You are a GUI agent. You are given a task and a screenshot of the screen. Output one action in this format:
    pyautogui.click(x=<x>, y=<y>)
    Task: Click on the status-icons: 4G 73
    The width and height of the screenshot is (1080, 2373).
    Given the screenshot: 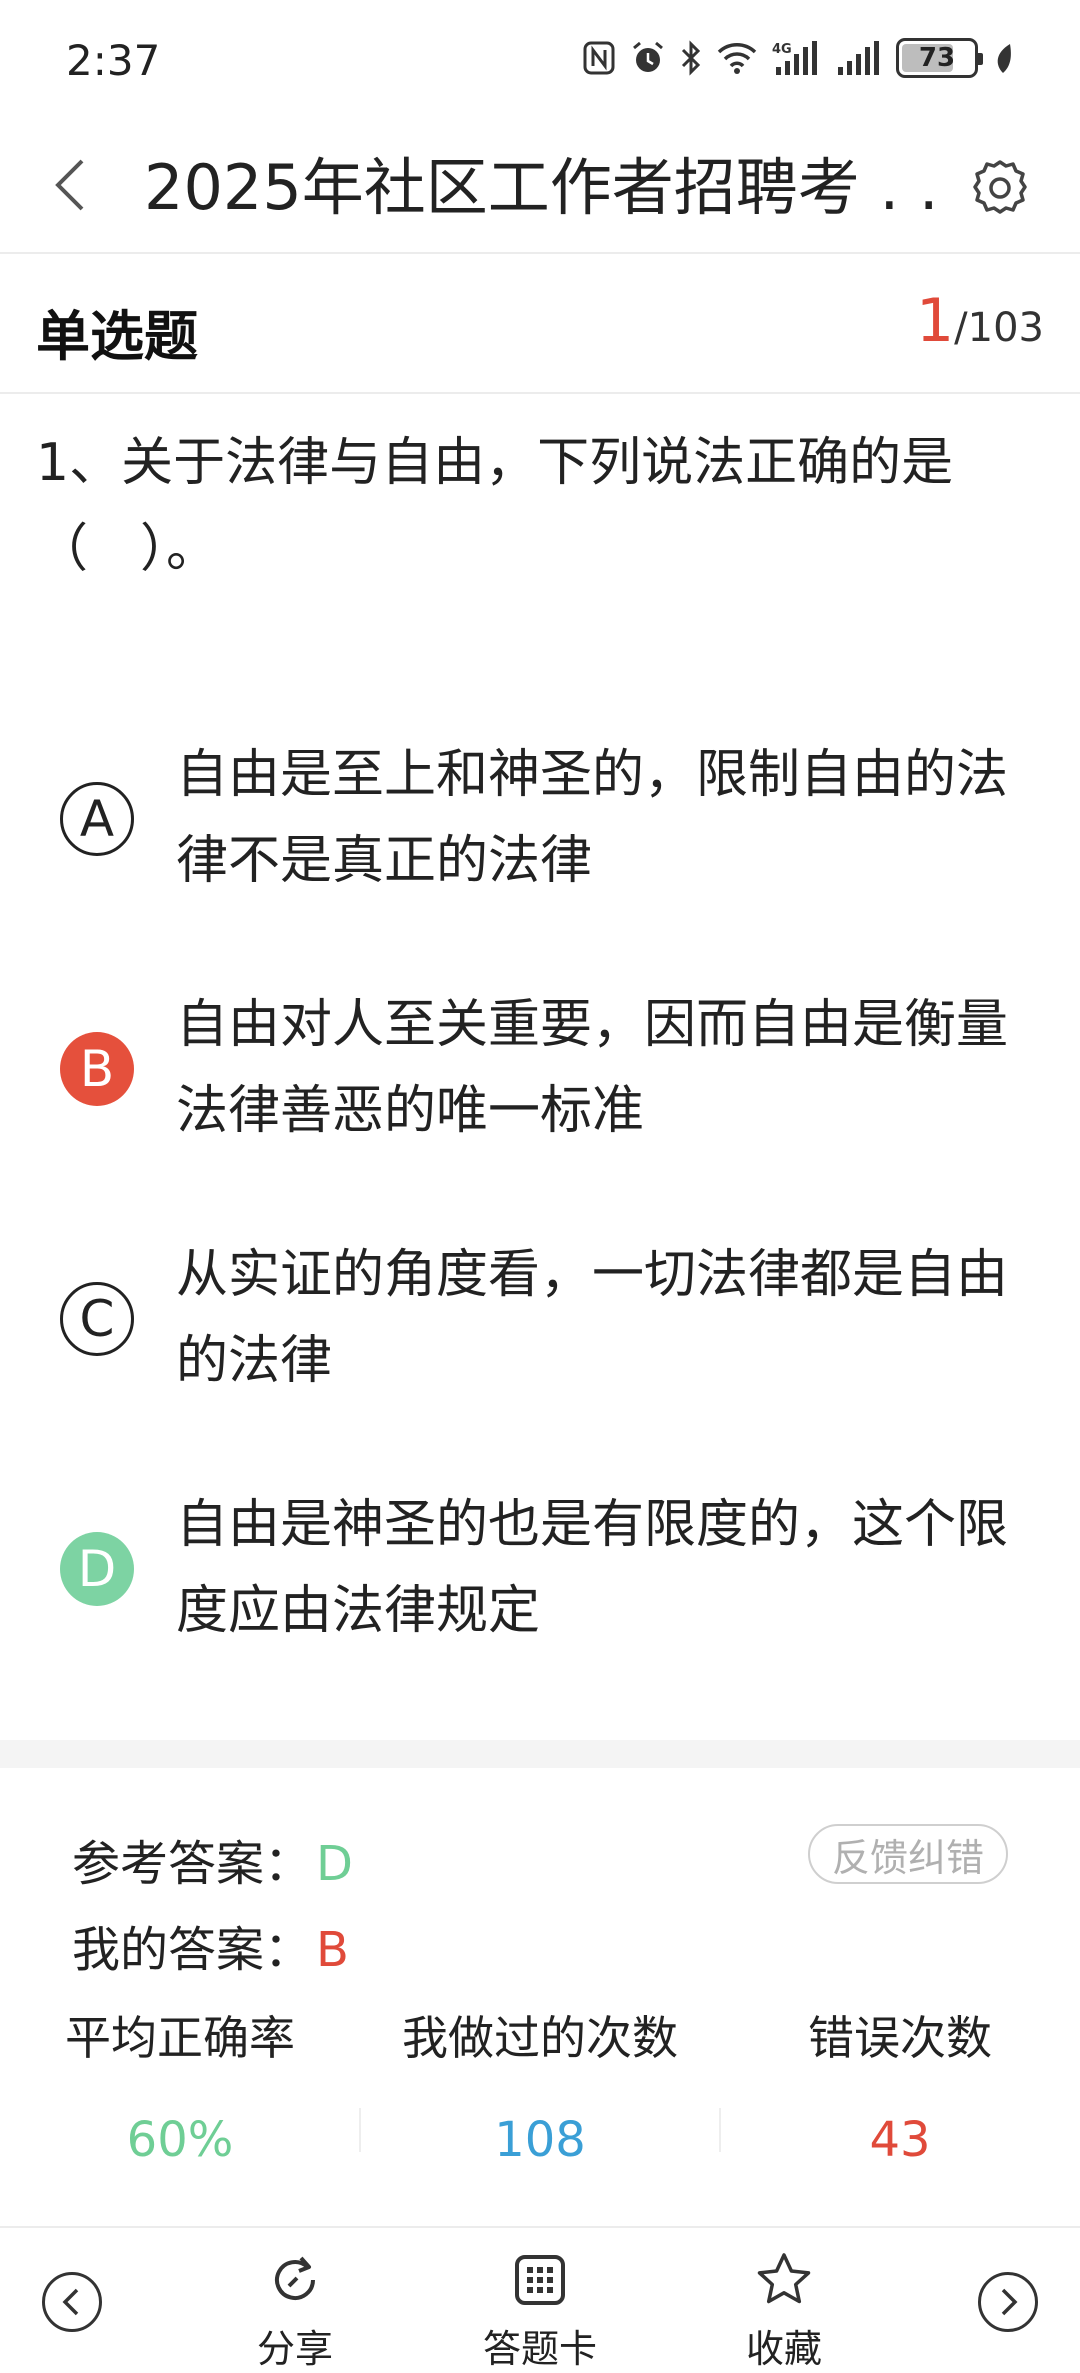 What is the action you would take?
    pyautogui.click(x=798, y=58)
    